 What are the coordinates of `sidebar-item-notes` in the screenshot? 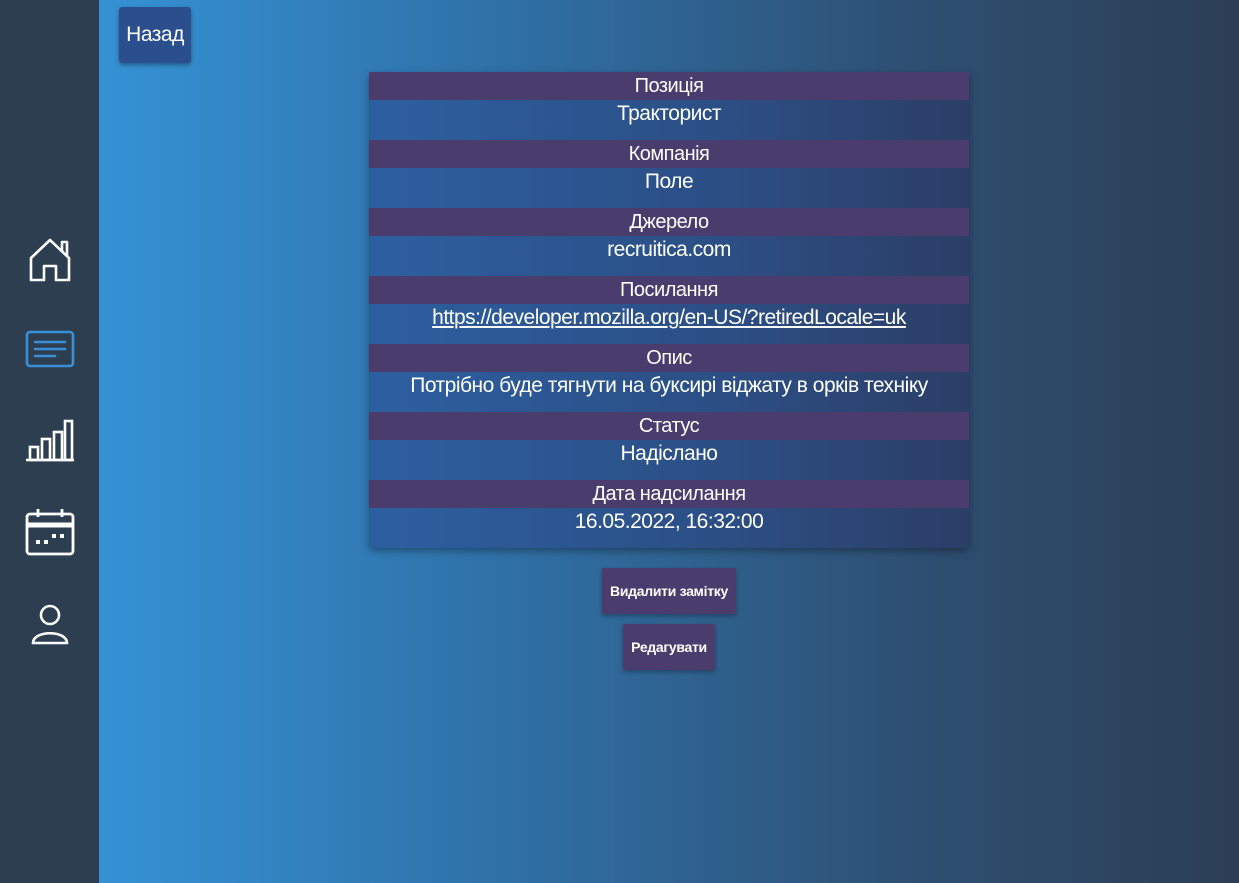 It's located at (49, 349).